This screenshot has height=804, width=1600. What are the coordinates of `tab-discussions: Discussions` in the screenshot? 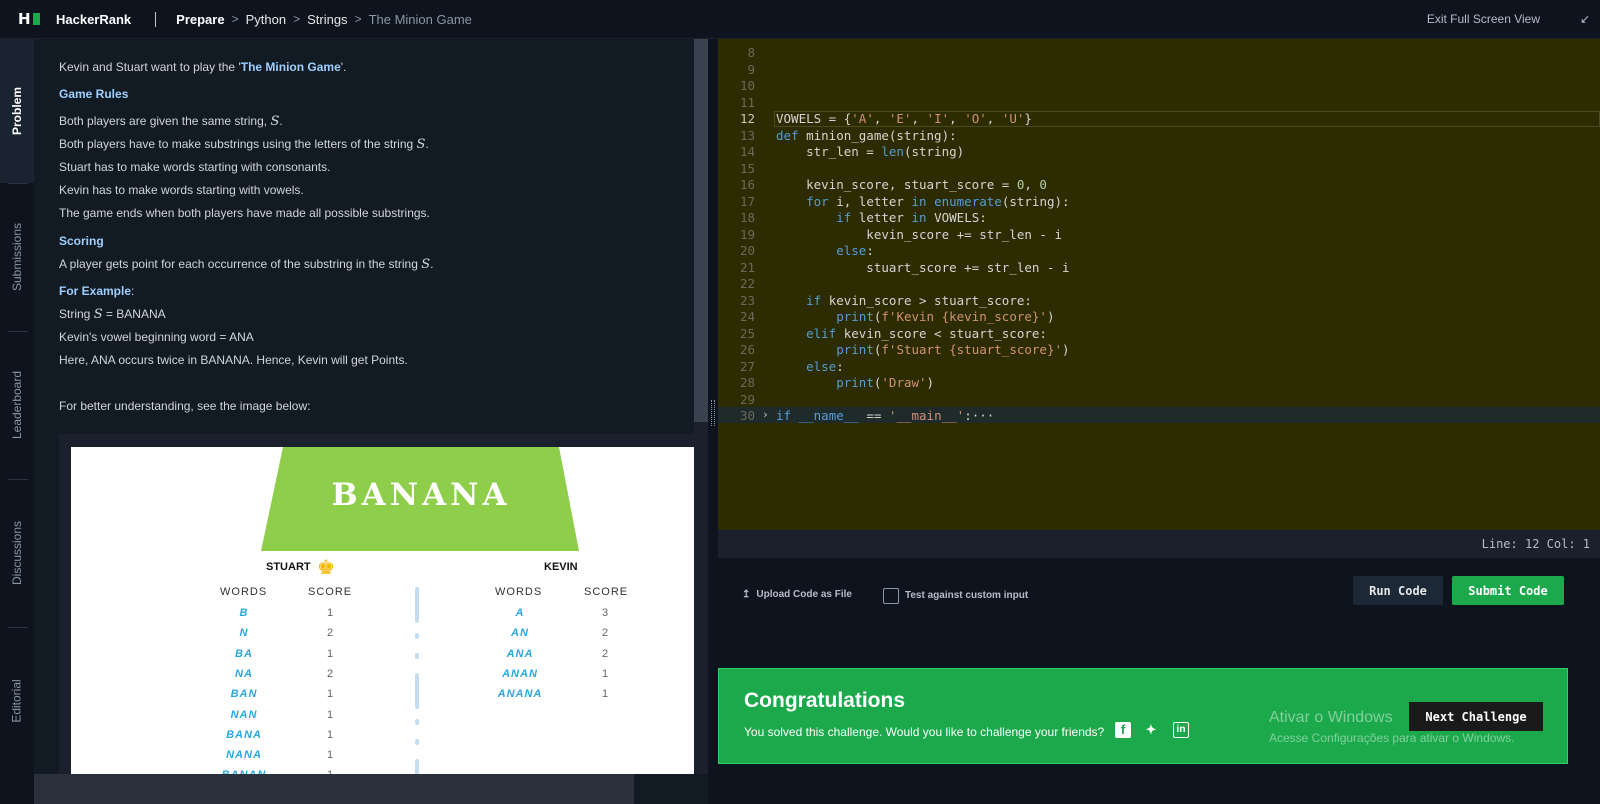 It's located at (17, 553).